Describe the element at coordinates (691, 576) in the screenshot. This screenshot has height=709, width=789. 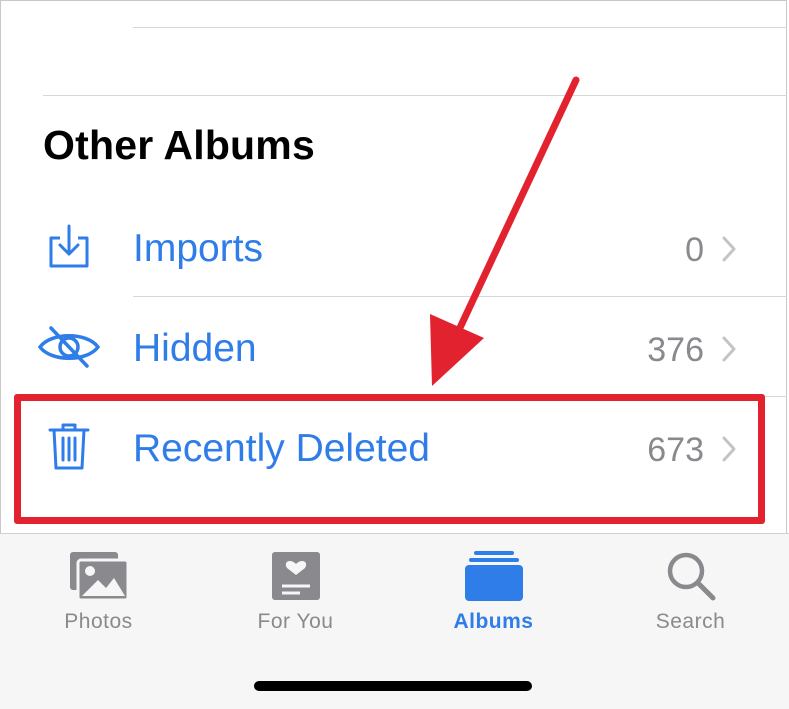
I see `search-icon` at that location.